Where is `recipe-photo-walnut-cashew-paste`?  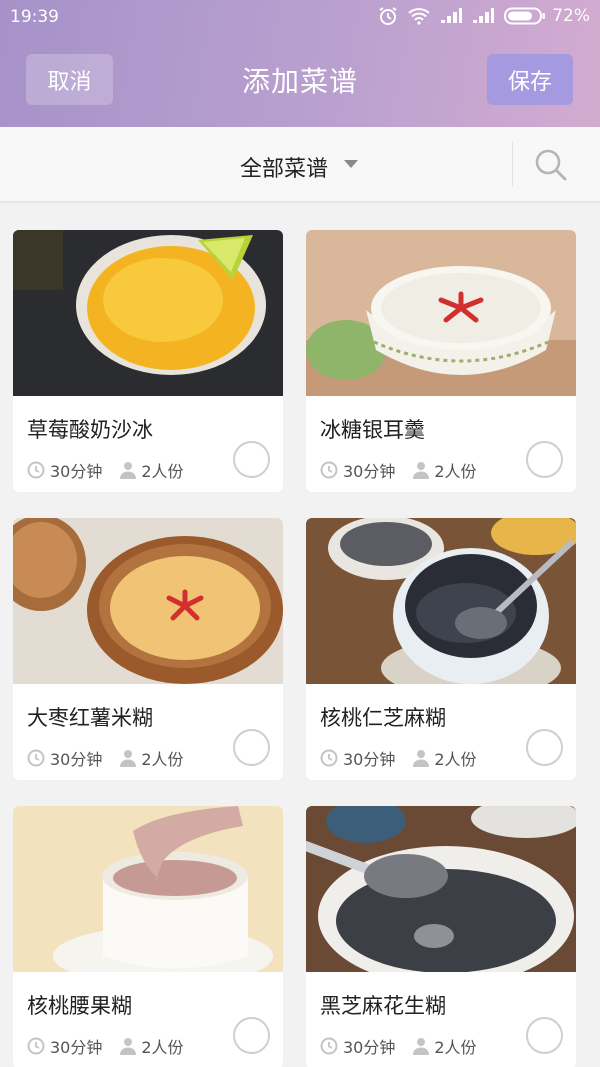 recipe-photo-walnut-cashew-paste is located at coordinates (148, 889).